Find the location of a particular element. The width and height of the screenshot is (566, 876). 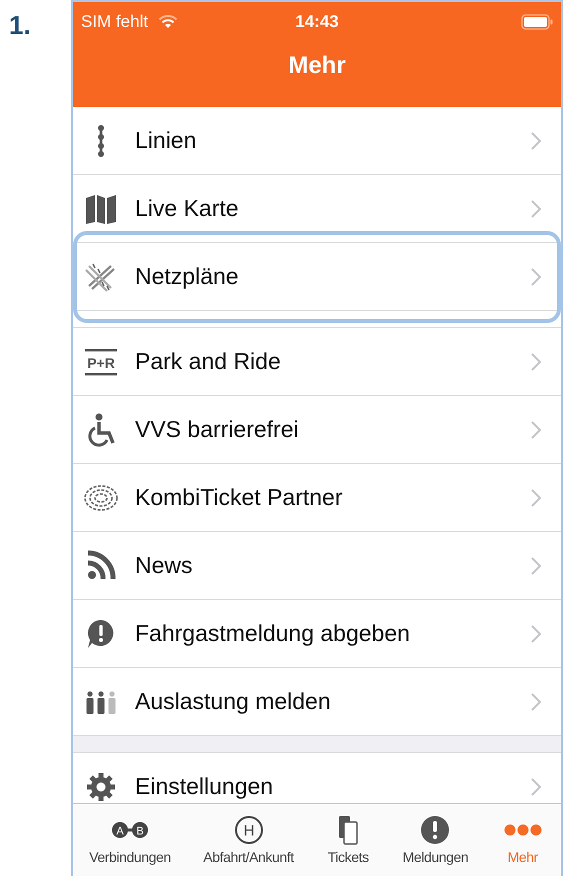

menu-item: Netzpläne is located at coordinates (317, 277).